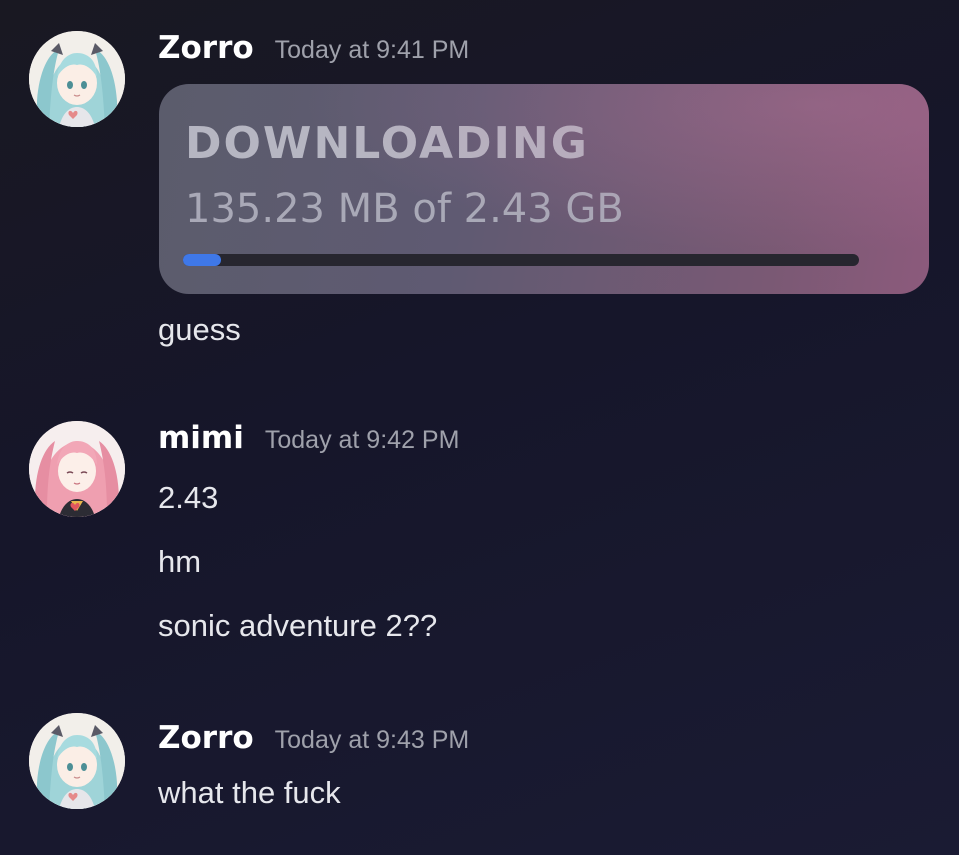  Describe the element at coordinates (202, 260) in the screenshot. I see `download-progress-fill` at that location.